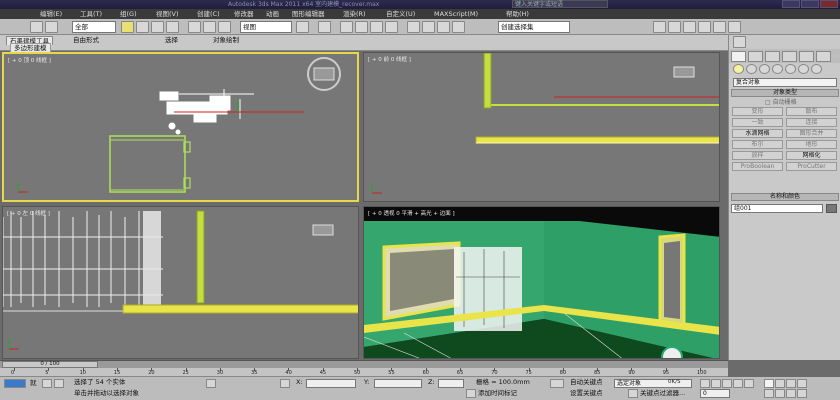 The height and width of the screenshot is (400, 840). I want to click on conform-button: 一致, so click(757, 122).